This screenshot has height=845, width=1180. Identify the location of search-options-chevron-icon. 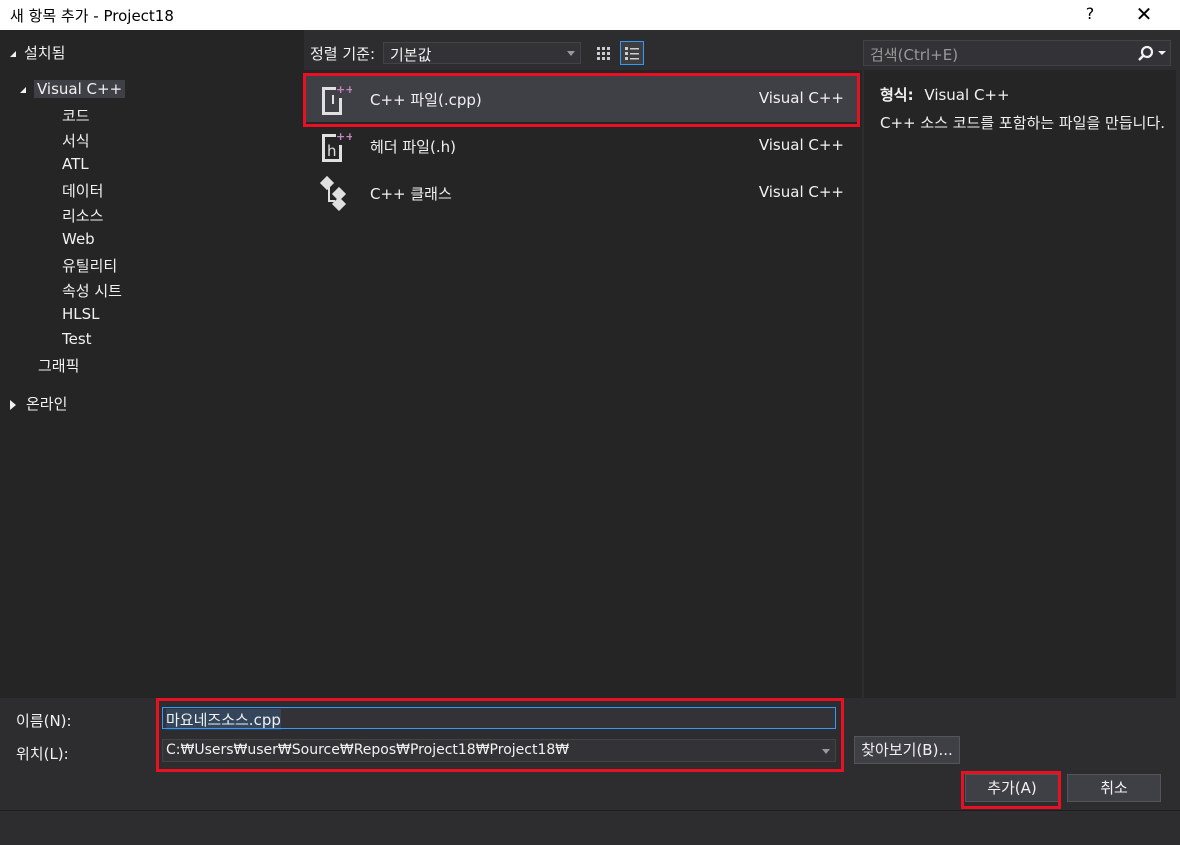
(1162, 53).